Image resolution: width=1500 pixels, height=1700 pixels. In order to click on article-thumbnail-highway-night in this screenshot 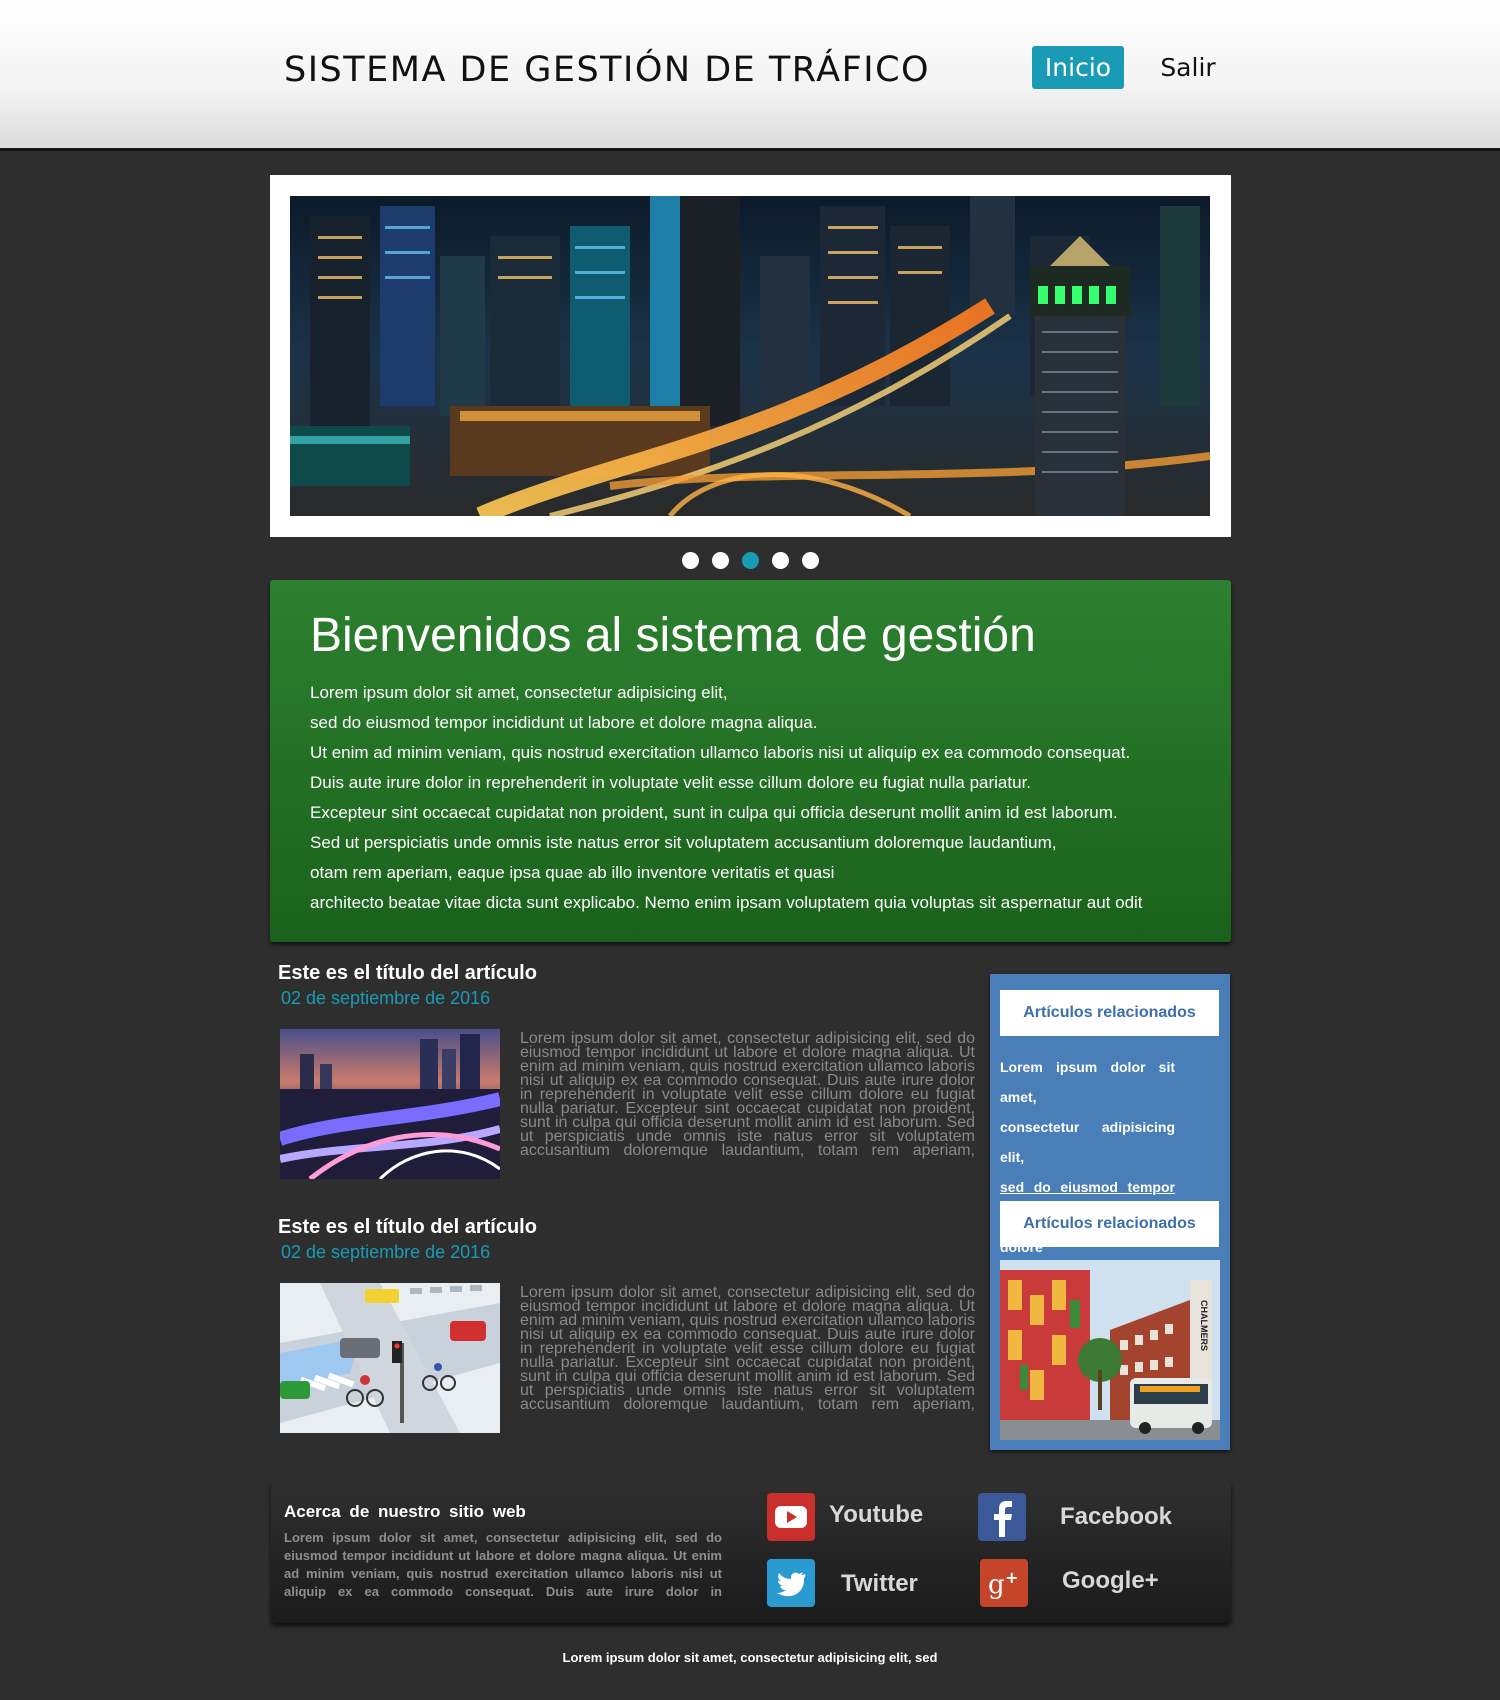, I will do `click(390, 1104)`.